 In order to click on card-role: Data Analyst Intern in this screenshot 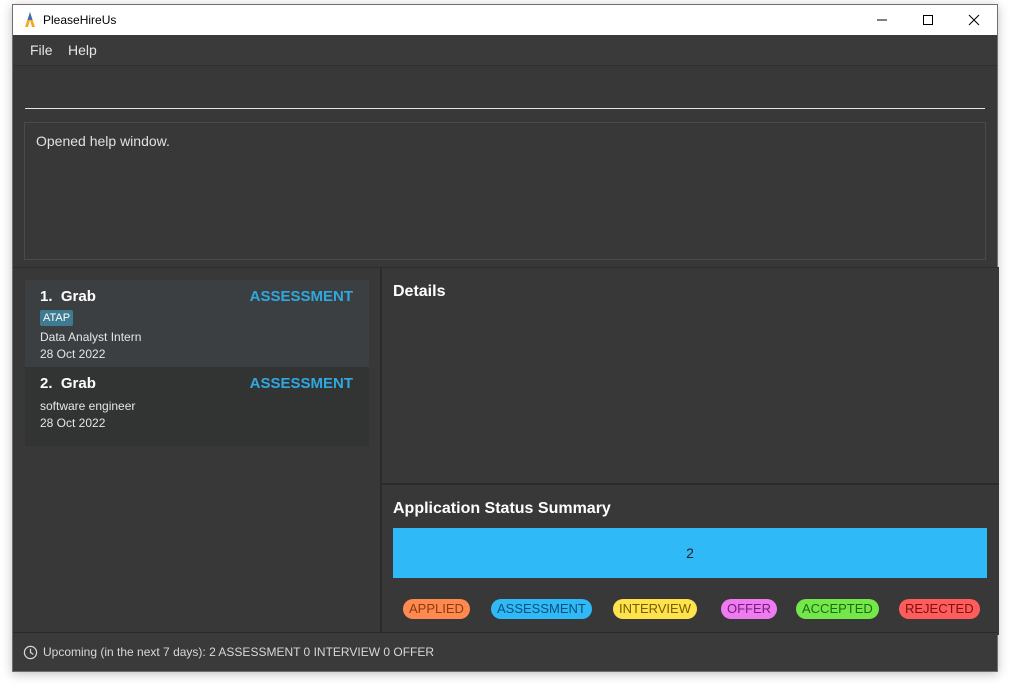, I will do `click(91, 337)`.